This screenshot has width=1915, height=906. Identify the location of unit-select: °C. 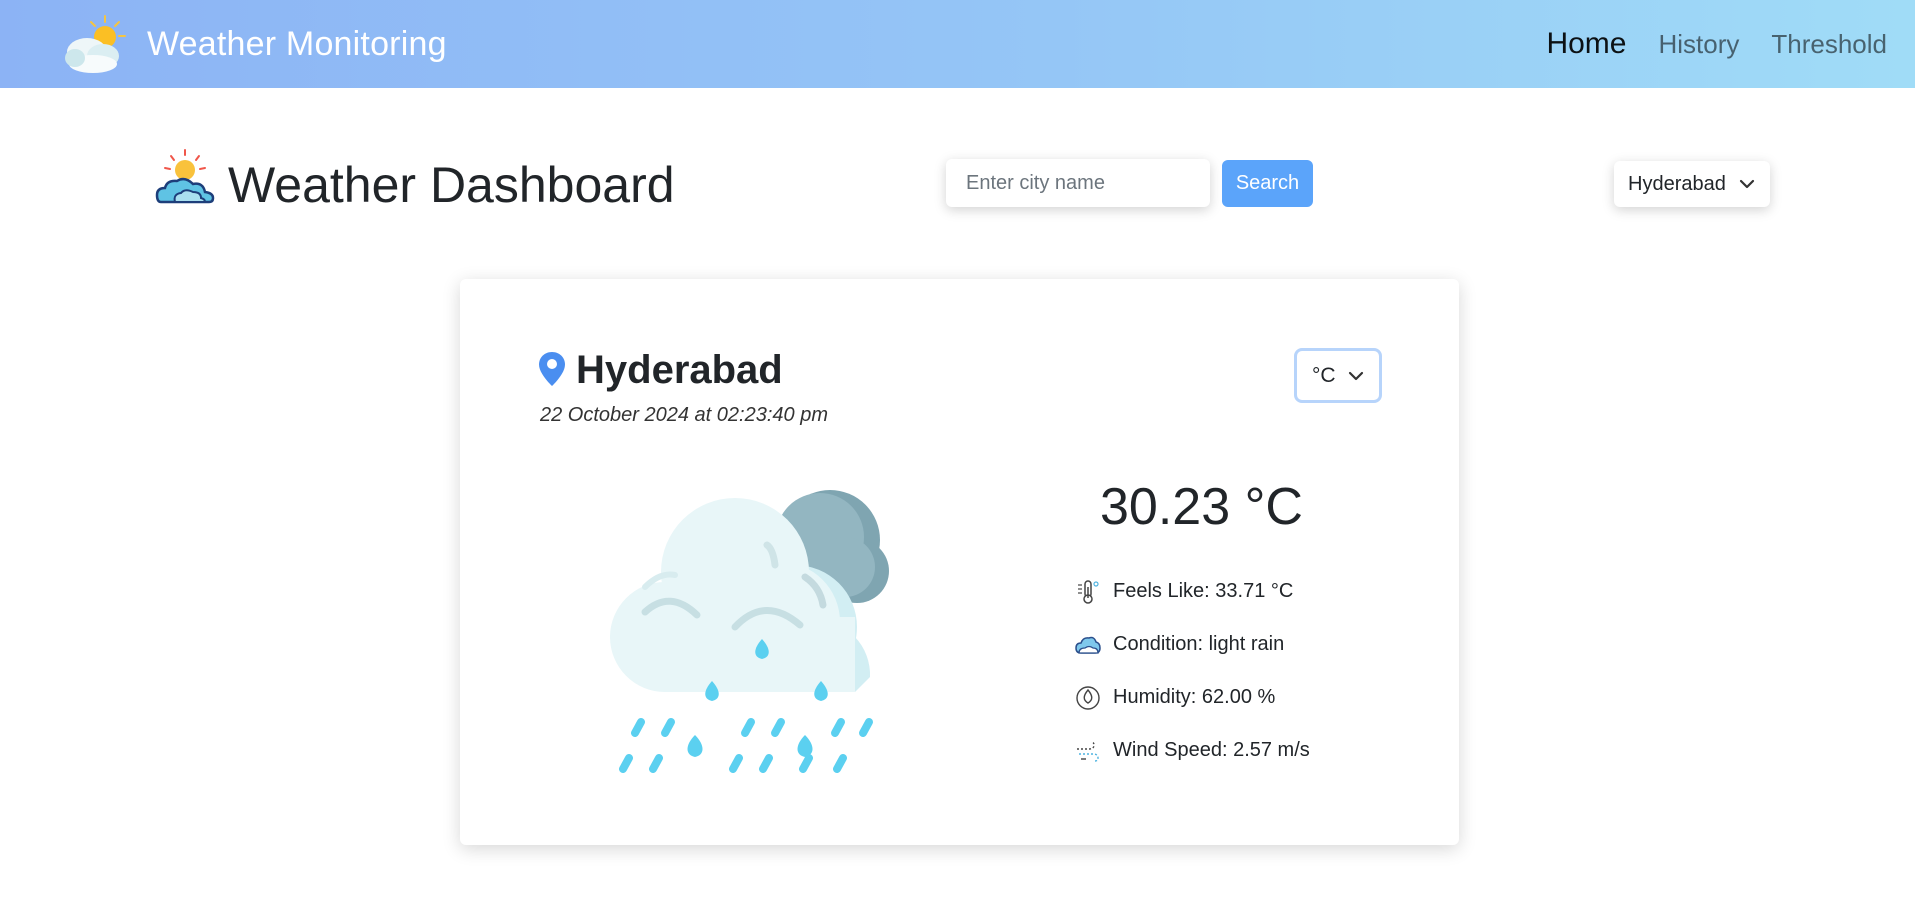
(1338, 375).